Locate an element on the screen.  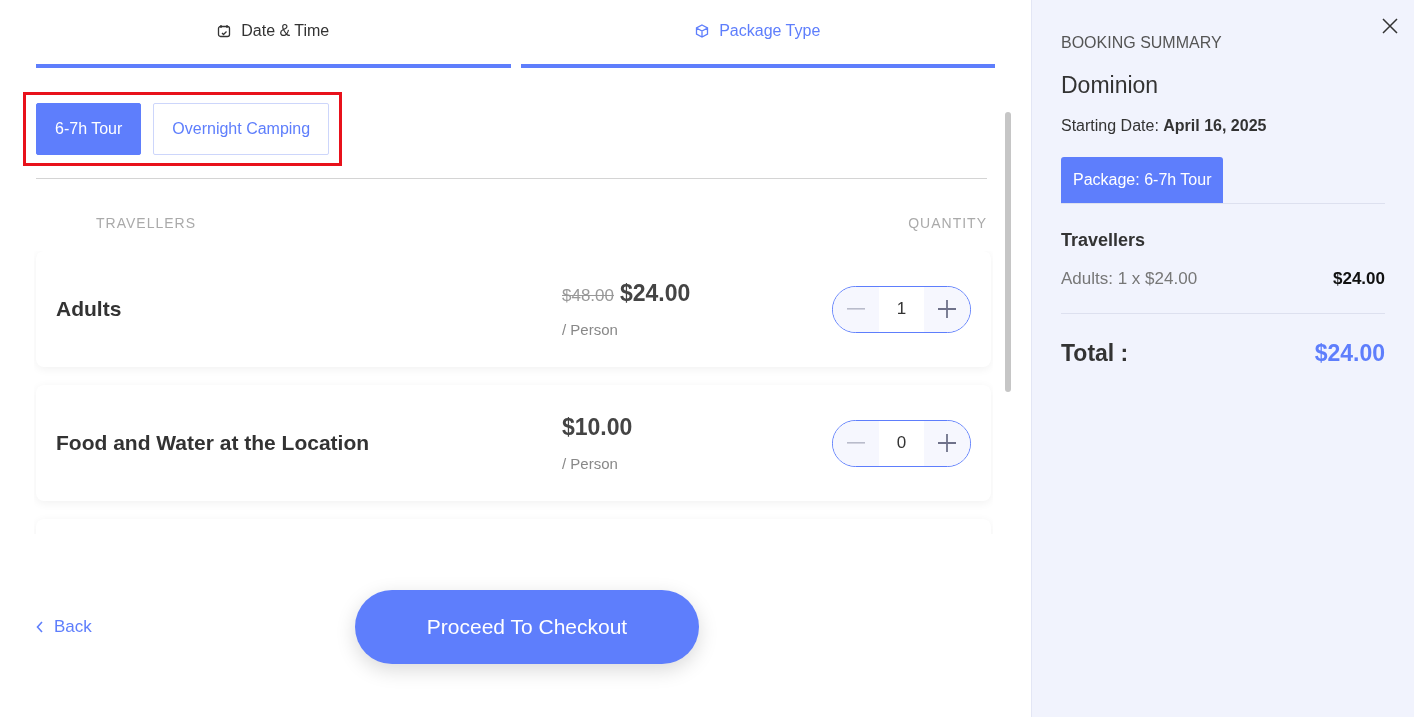
close-icon is located at coordinates (1390, 26).